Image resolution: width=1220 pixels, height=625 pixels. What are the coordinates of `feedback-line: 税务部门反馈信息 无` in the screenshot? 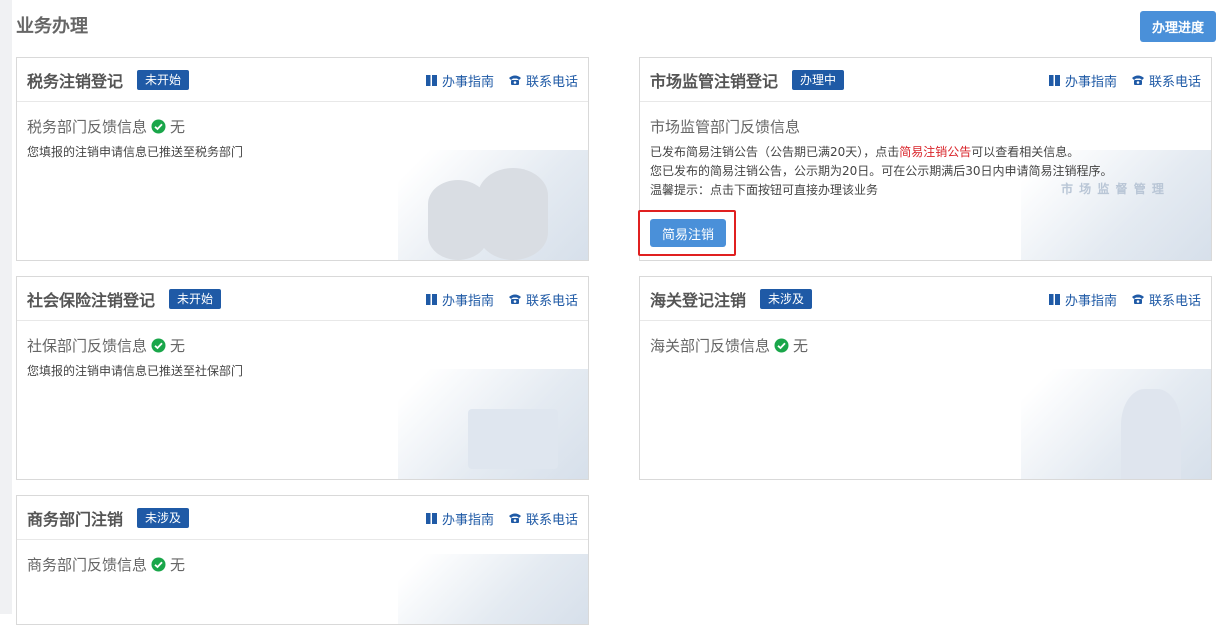 It's located at (302, 126).